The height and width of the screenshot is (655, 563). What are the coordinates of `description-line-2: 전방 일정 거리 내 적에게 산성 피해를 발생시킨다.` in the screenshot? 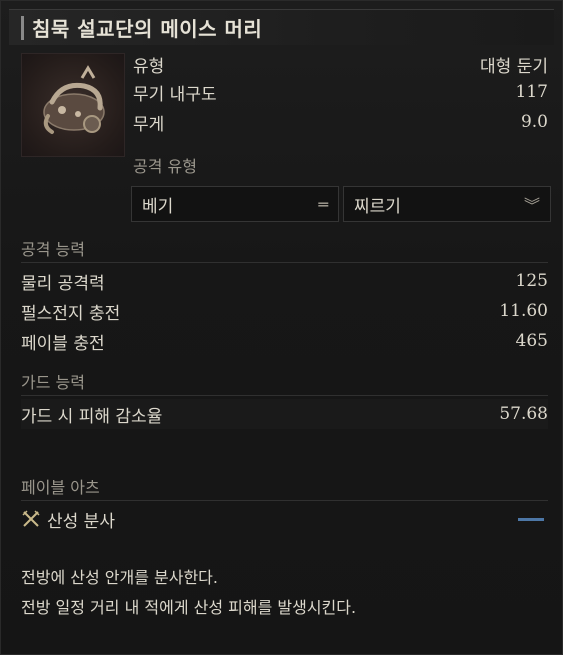 It's located at (189, 607).